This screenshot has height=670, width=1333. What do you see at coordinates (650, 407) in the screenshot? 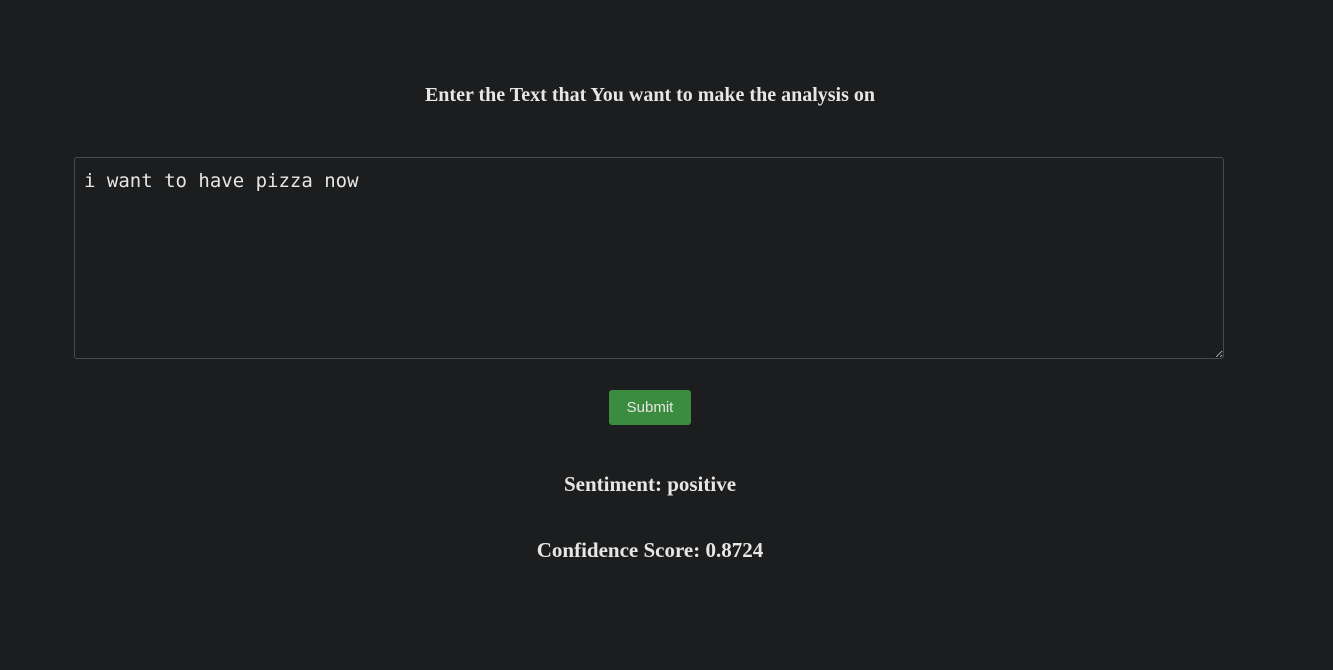
I see `submit-button: Submit` at bounding box center [650, 407].